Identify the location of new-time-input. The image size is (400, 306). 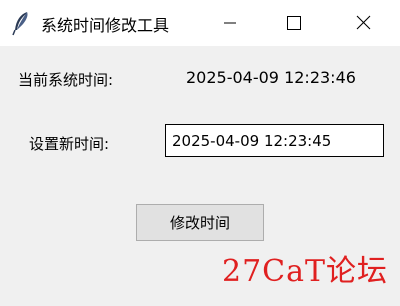
(274, 140).